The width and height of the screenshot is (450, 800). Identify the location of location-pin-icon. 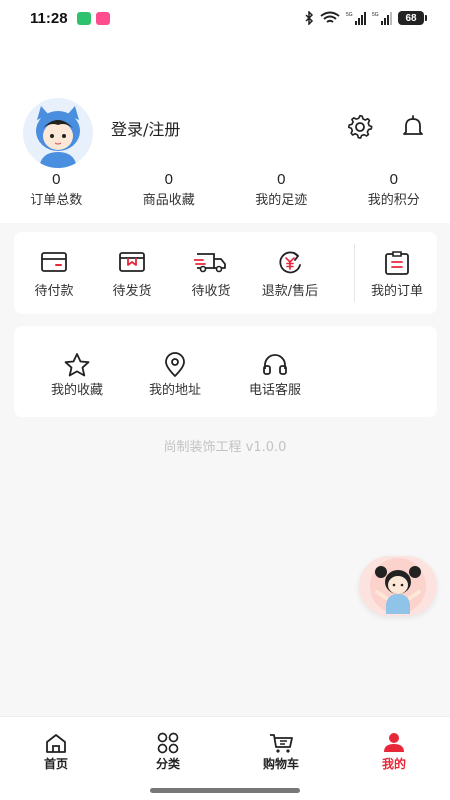
(175, 364).